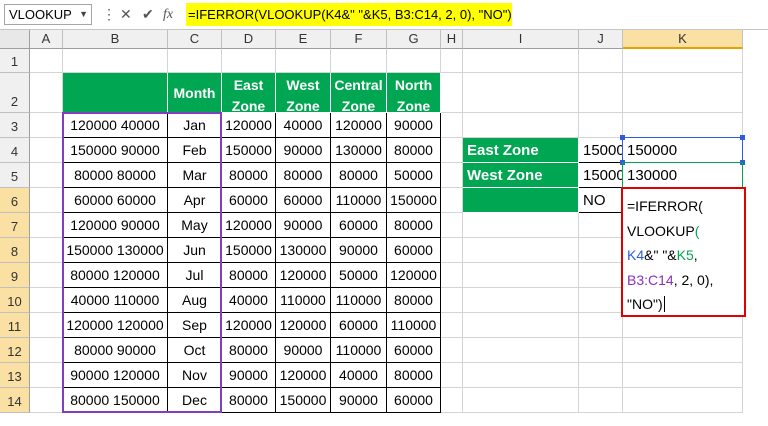  Describe the element at coordinates (521, 150) in the screenshot. I see `east-zone-label: East Zone` at that location.